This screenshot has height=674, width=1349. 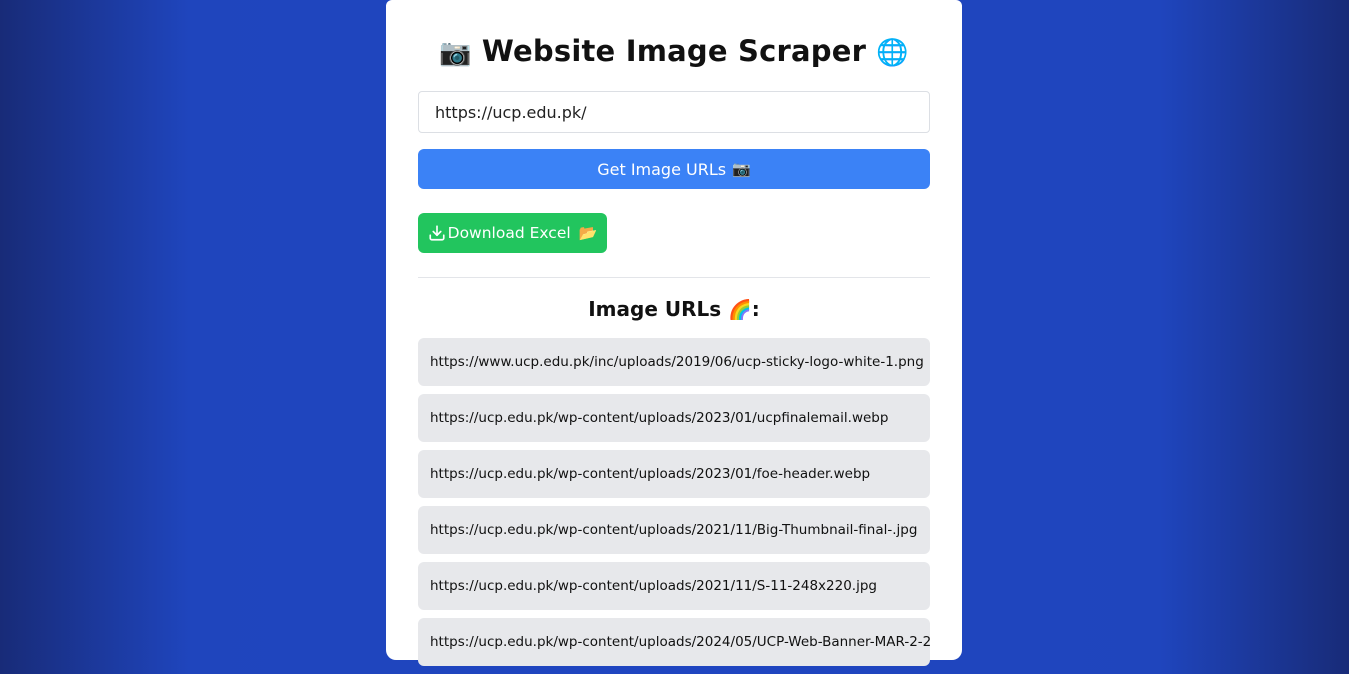 What do you see at coordinates (674, 277) in the screenshot?
I see `divider` at bounding box center [674, 277].